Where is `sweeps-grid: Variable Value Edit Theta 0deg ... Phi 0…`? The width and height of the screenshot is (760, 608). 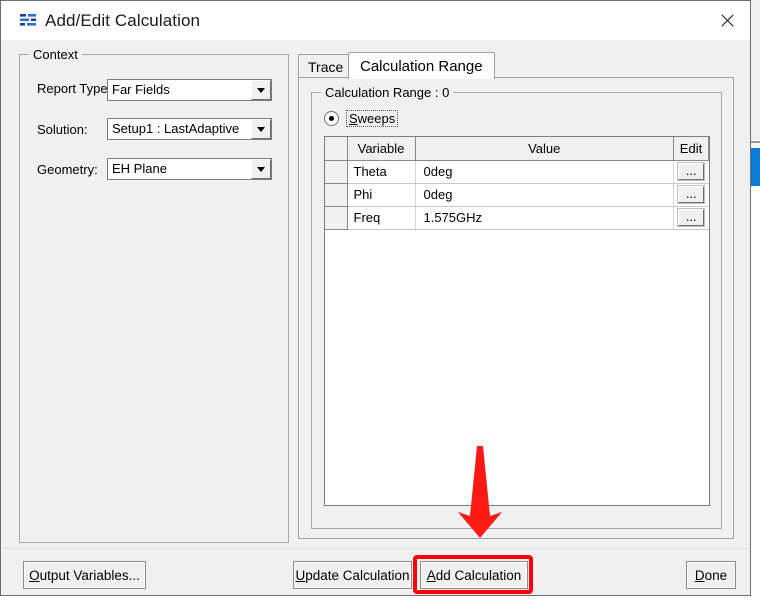 sweeps-grid: Variable Value Edit Theta 0deg ... Phi 0… is located at coordinates (517, 183).